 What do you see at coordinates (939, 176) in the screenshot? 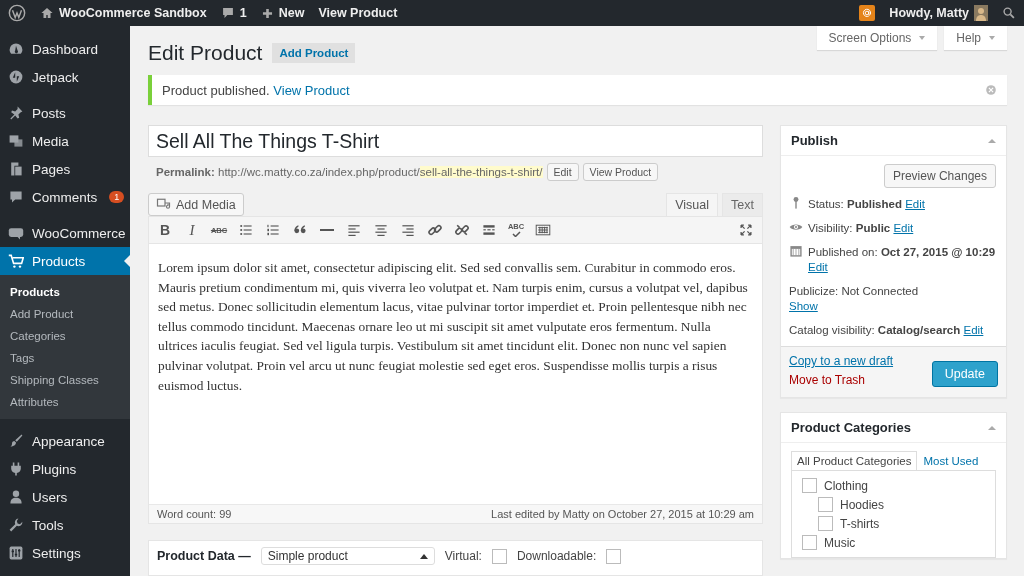
I see `preview-changes-button: Preview Changes` at bounding box center [939, 176].